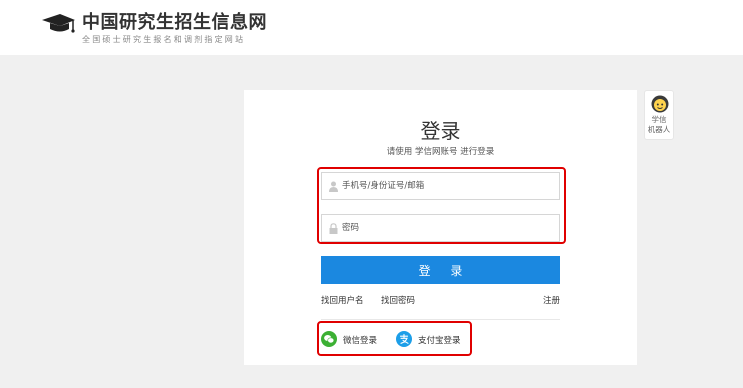  Describe the element at coordinates (329, 339) in the screenshot. I see `wechat-icon` at that location.